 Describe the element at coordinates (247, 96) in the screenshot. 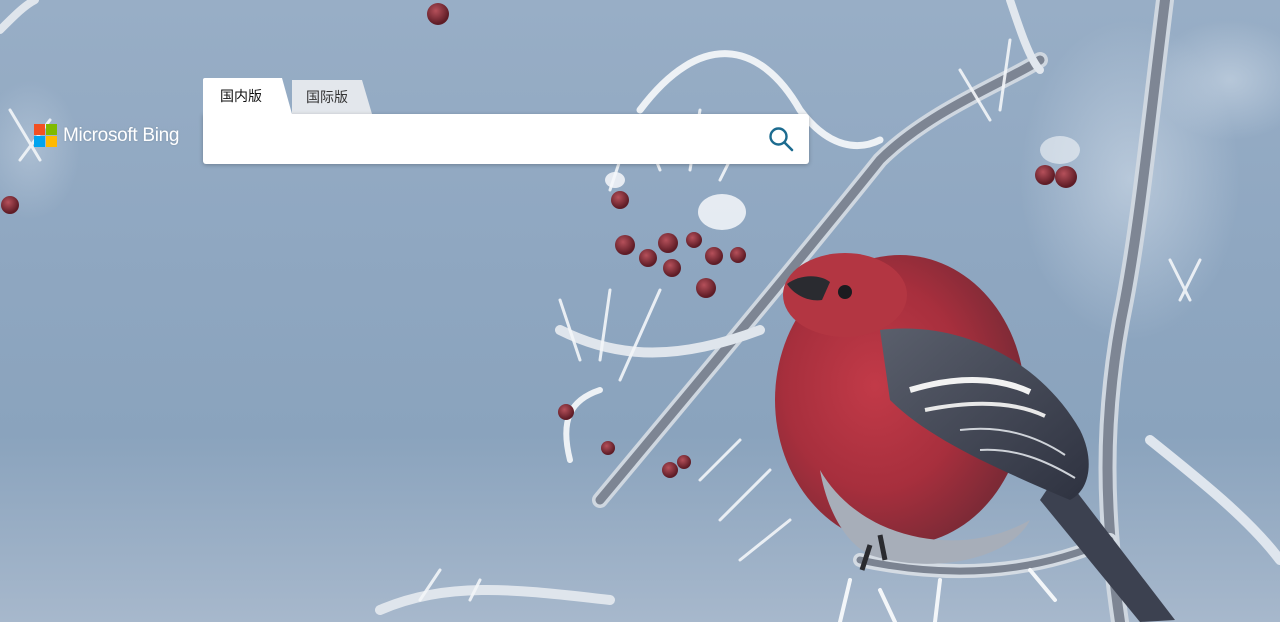

I see `tab-domestic: 国内版` at that location.